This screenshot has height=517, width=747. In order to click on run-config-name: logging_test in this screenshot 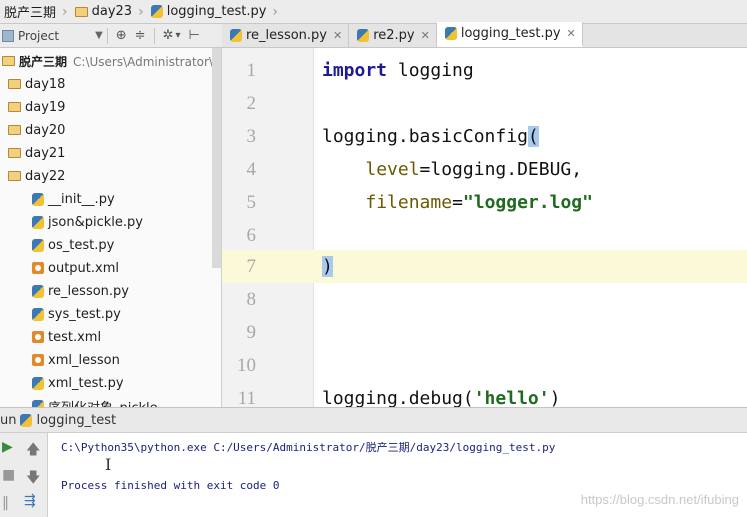, I will do `click(76, 420)`.